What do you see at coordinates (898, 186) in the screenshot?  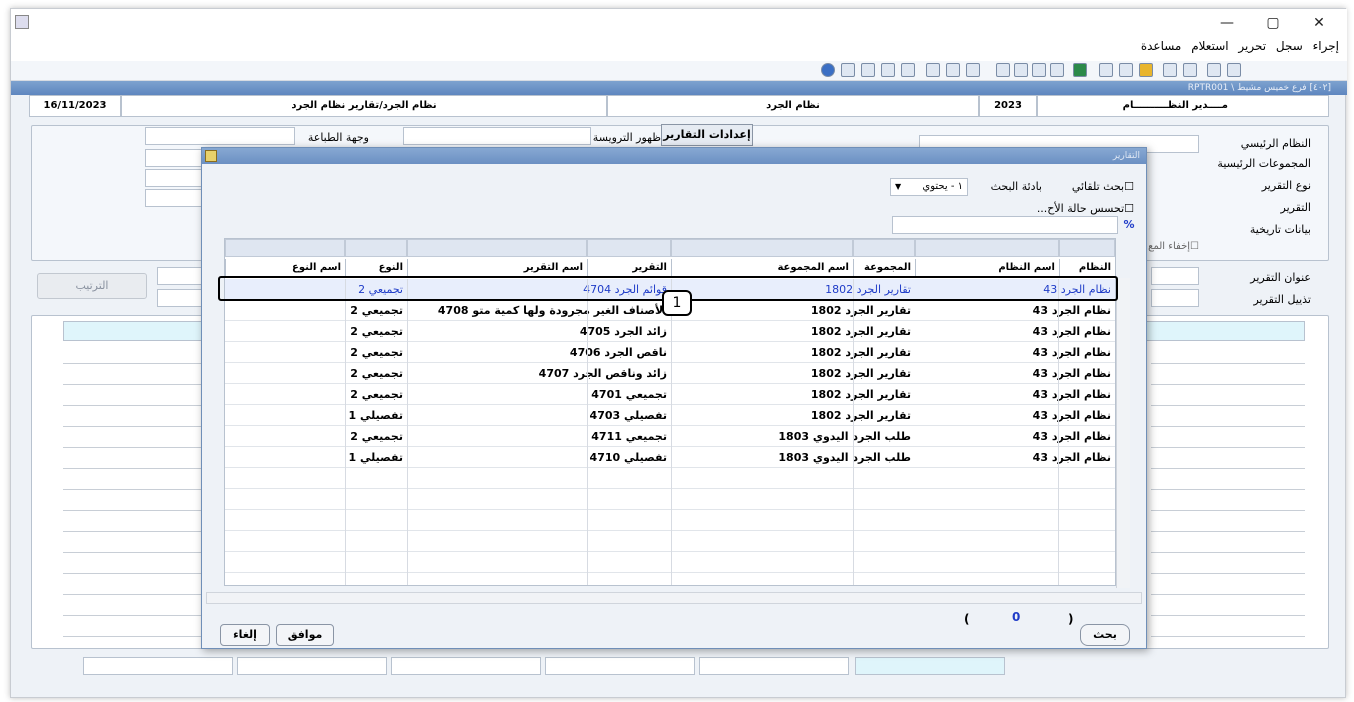 I see `chevron-down-icon: ▼` at bounding box center [898, 186].